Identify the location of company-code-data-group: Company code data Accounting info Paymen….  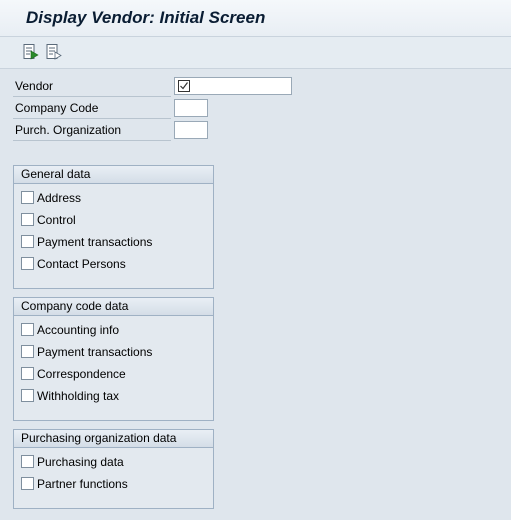
(113, 359).